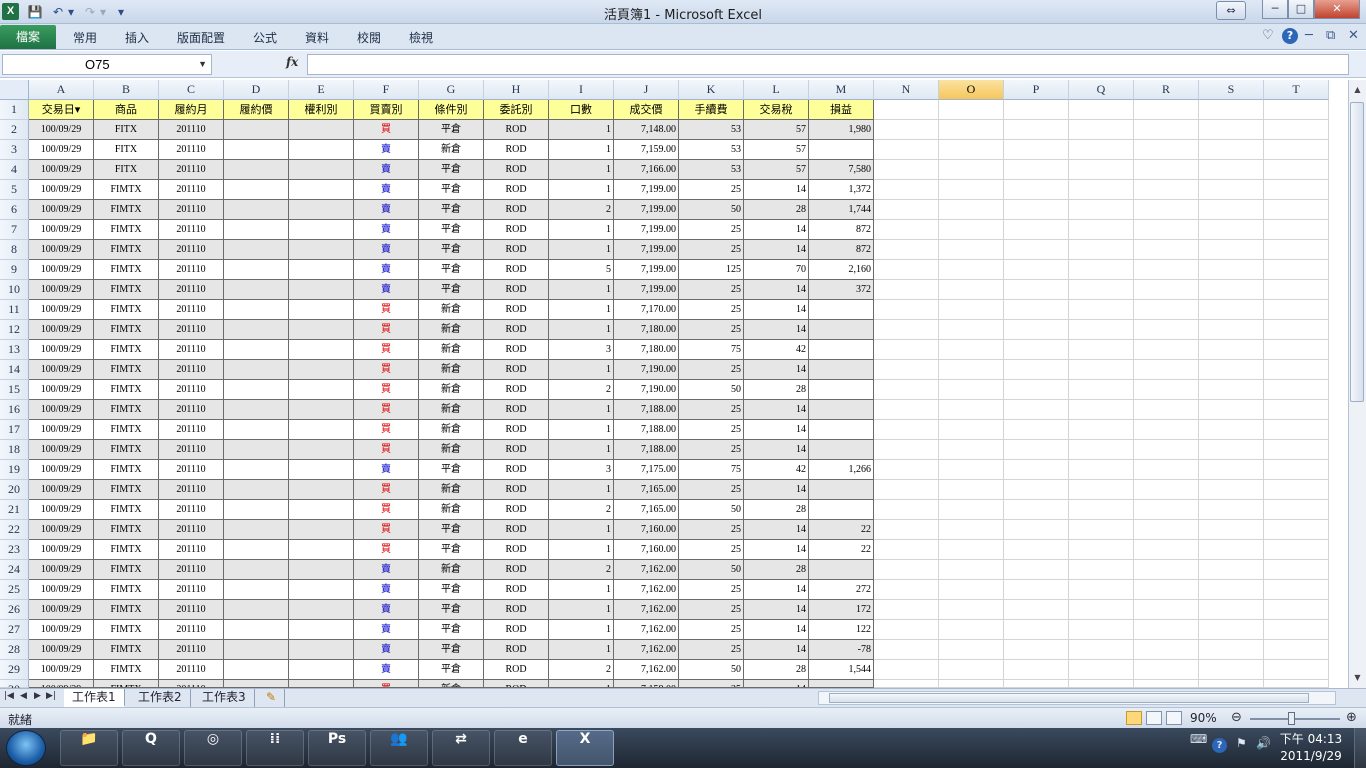 The height and width of the screenshot is (768, 1366). What do you see at coordinates (23, 696) in the screenshot?
I see `prev-sheet-icon: ◀` at bounding box center [23, 696].